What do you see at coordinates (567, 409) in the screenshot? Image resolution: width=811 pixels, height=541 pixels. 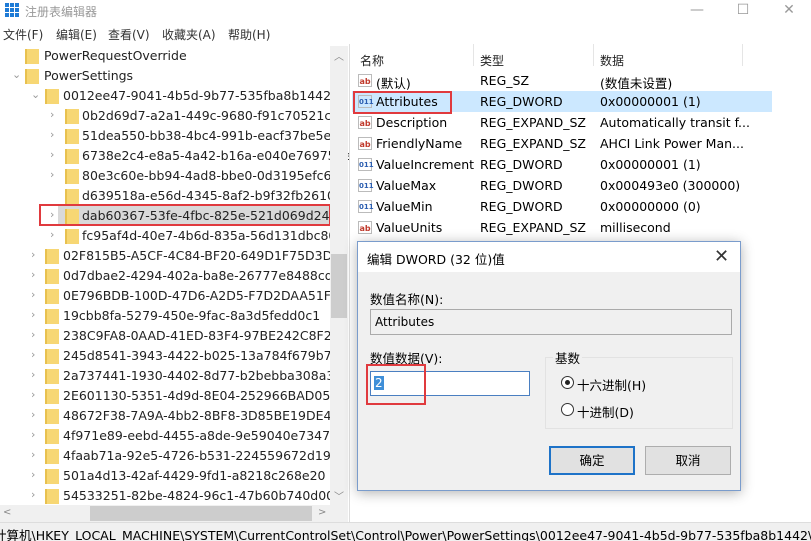 I see `decimal-radio` at bounding box center [567, 409].